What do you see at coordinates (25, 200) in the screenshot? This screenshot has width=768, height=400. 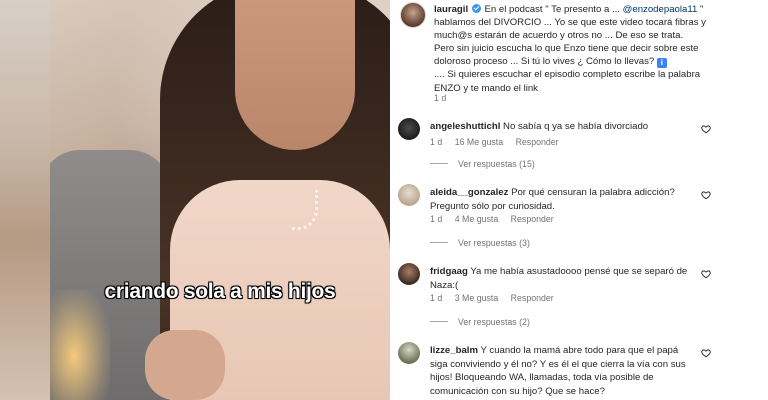 I see `blurred-backdrop` at bounding box center [25, 200].